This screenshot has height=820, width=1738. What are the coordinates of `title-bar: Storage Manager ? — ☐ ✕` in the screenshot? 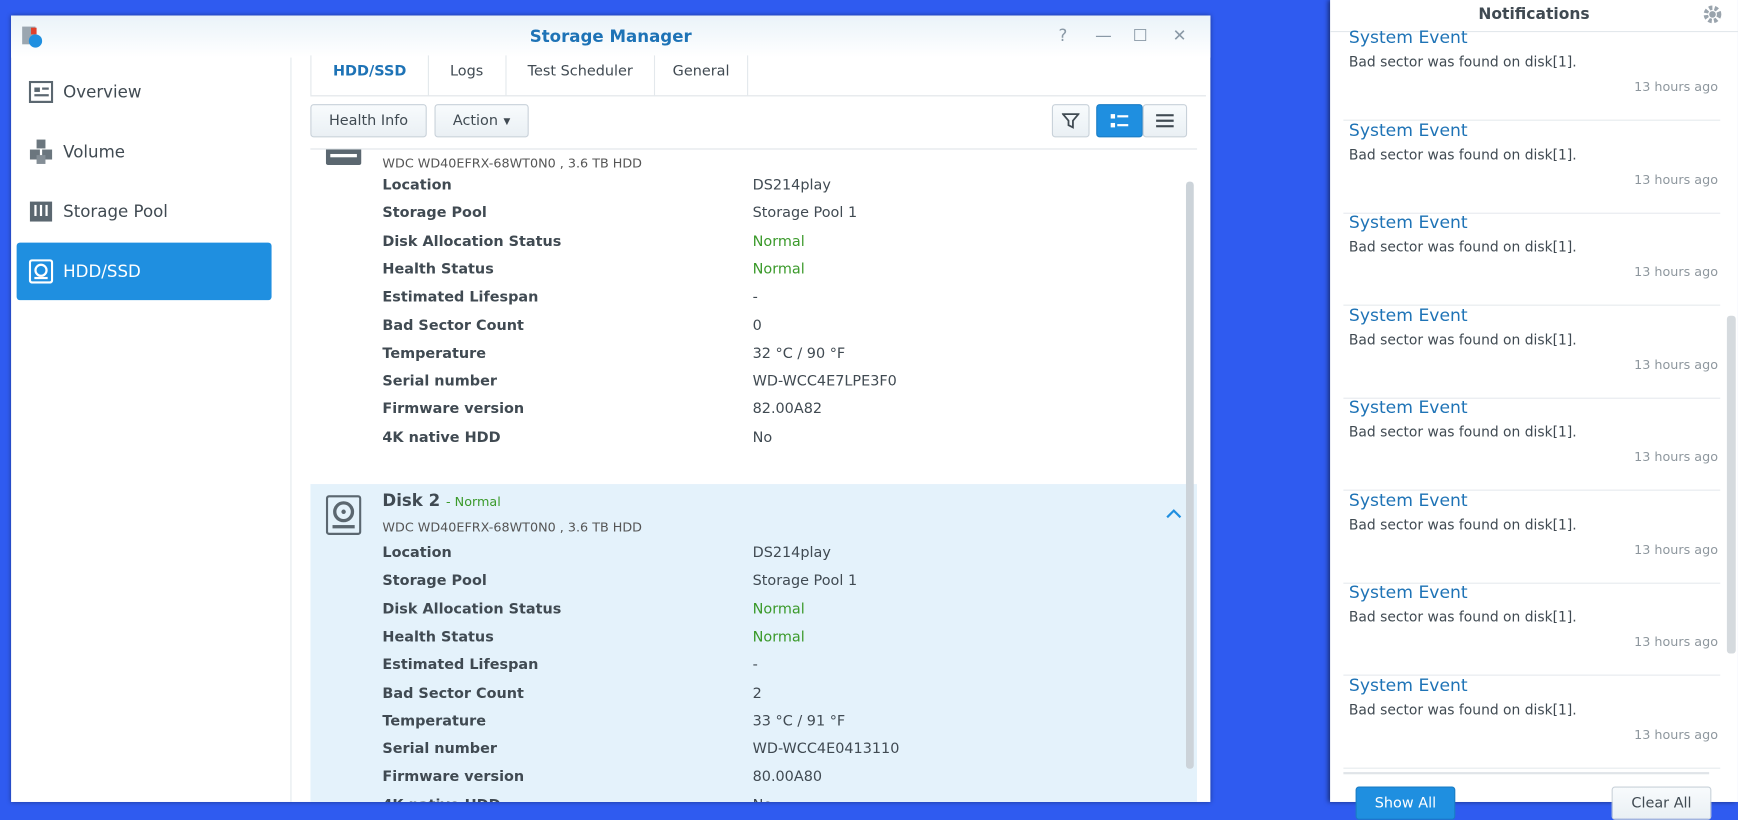 It's located at (611, 36).